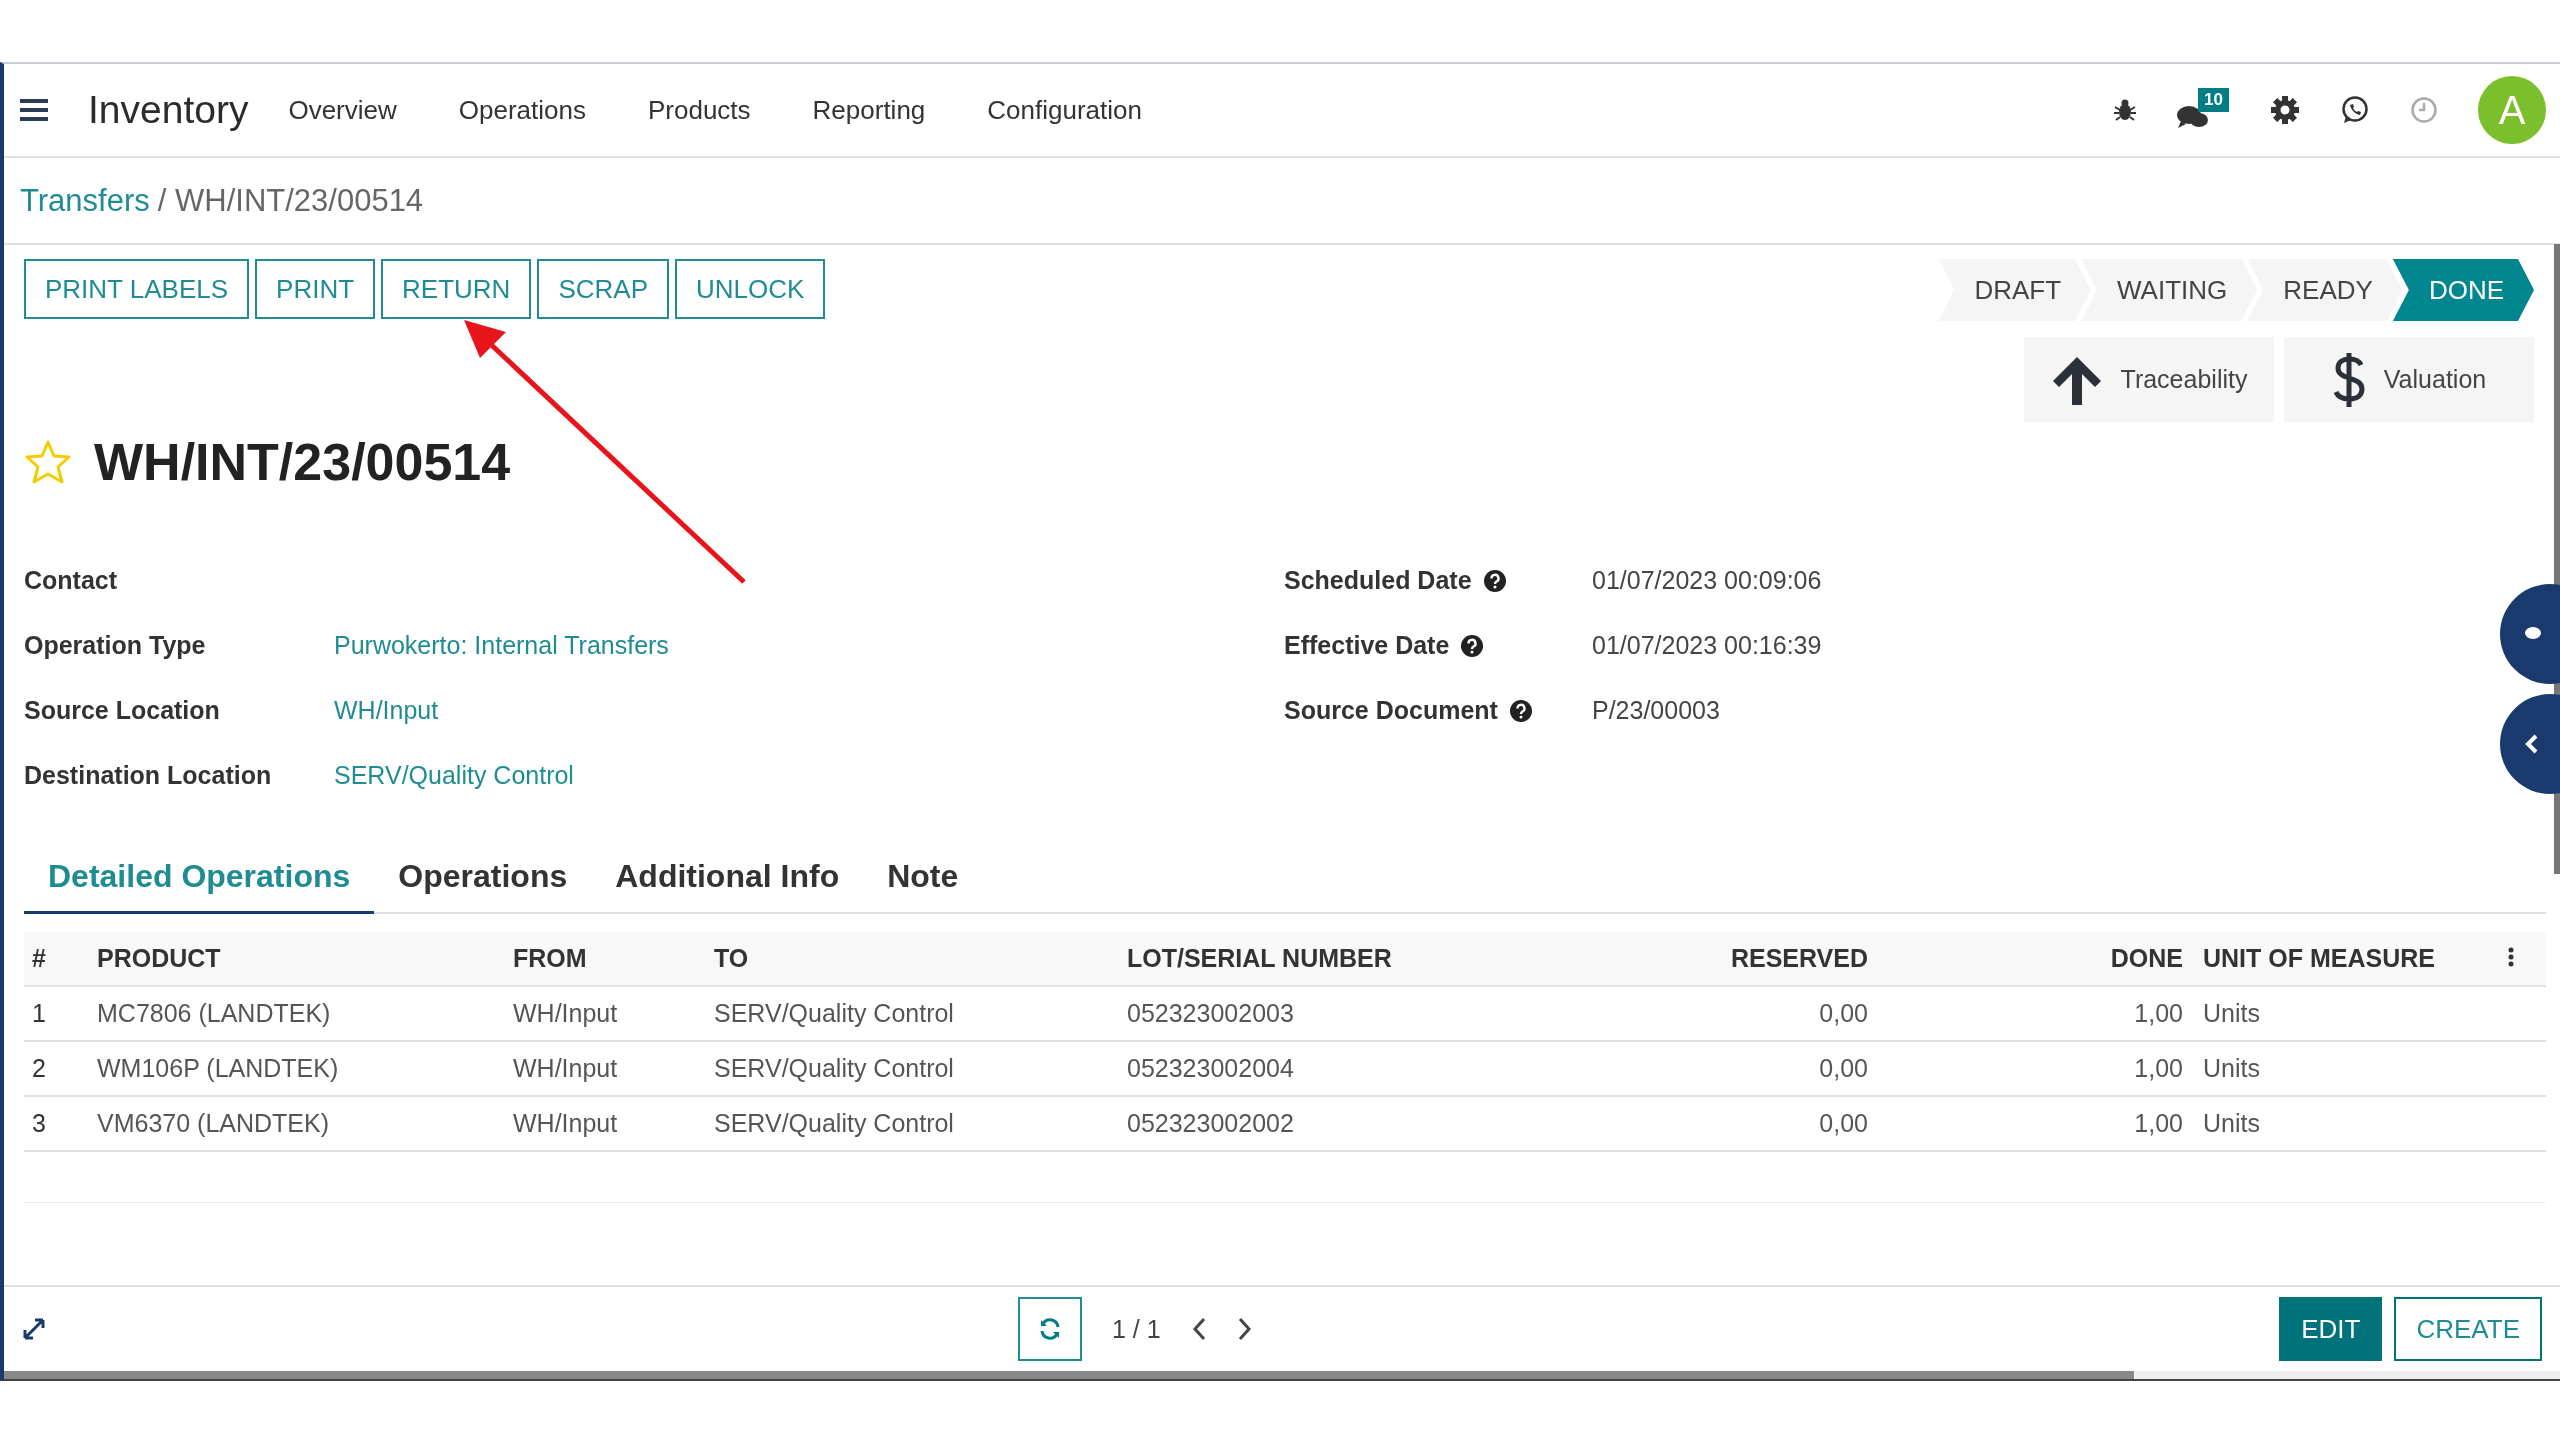  Describe the element at coordinates (297, 959) in the screenshot. I see `column-header: PRODUCT` at that location.